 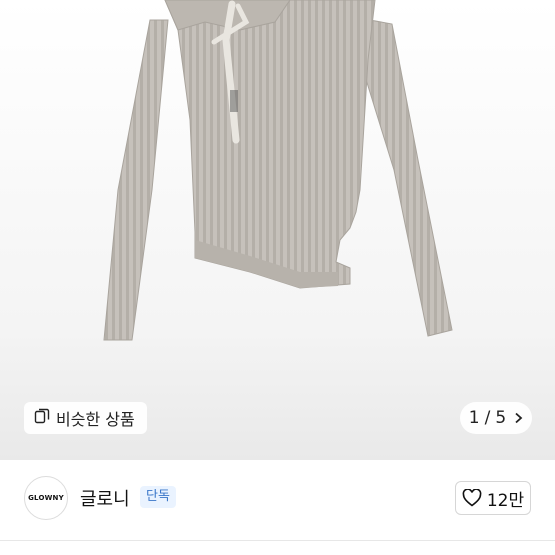 I want to click on pager-current: 1, so click(x=474, y=418).